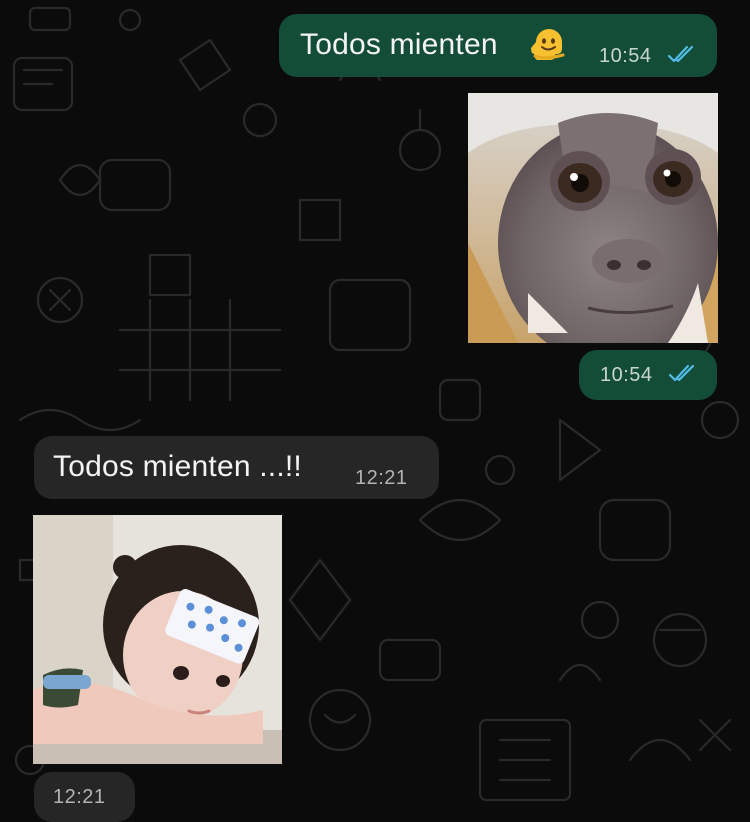 The image size is (750, 822). I want to click on message-text: Todos mienten ...!!, so click(177, 466).